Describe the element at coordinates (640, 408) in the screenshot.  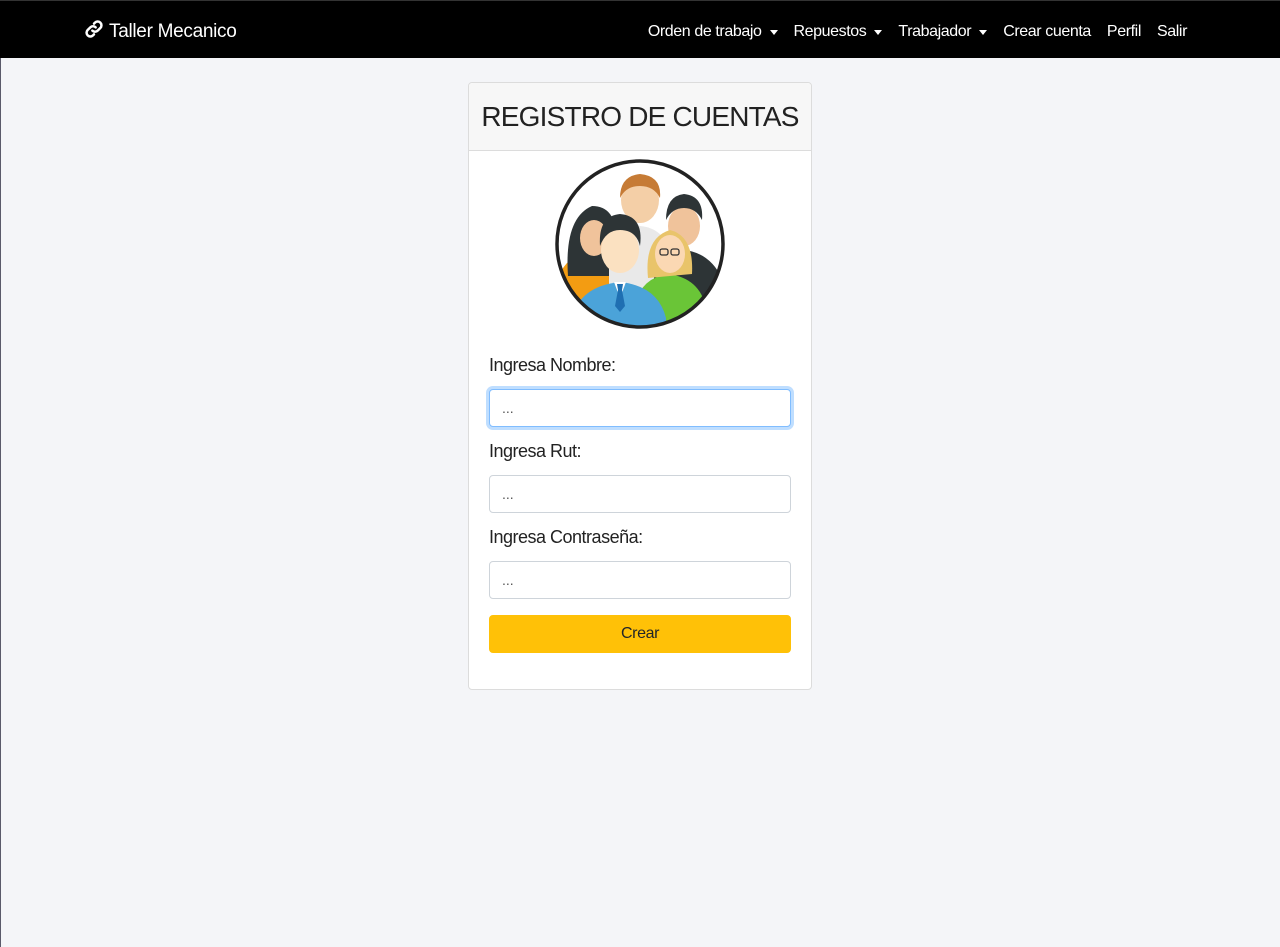
I see `name-input` at that location.